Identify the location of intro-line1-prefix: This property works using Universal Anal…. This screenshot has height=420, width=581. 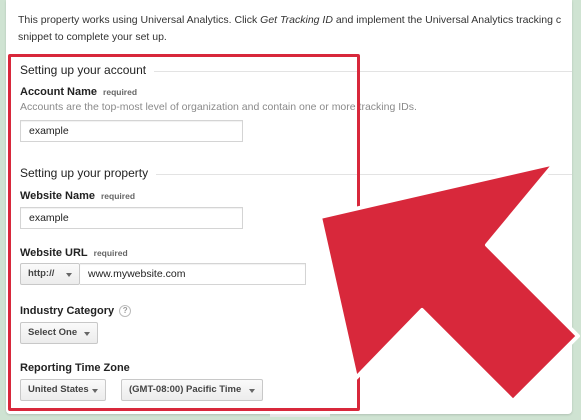
(139, 20).